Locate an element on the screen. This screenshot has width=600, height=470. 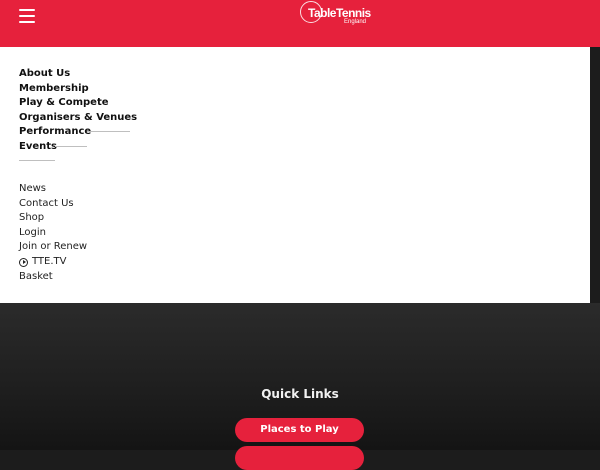
nav-item-join-renew: Join or Renew is located at coordinates (53, 247).